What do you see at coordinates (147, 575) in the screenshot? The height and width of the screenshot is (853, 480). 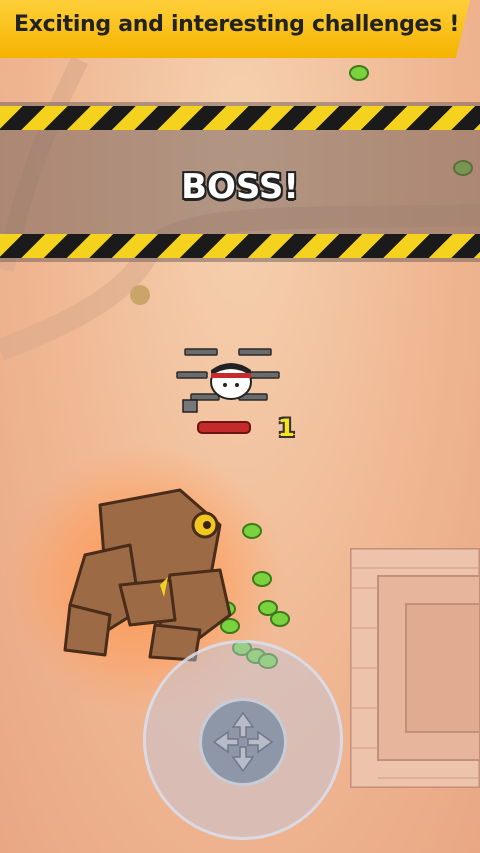 I see `golem-boss` at bounding box center [147, 575].